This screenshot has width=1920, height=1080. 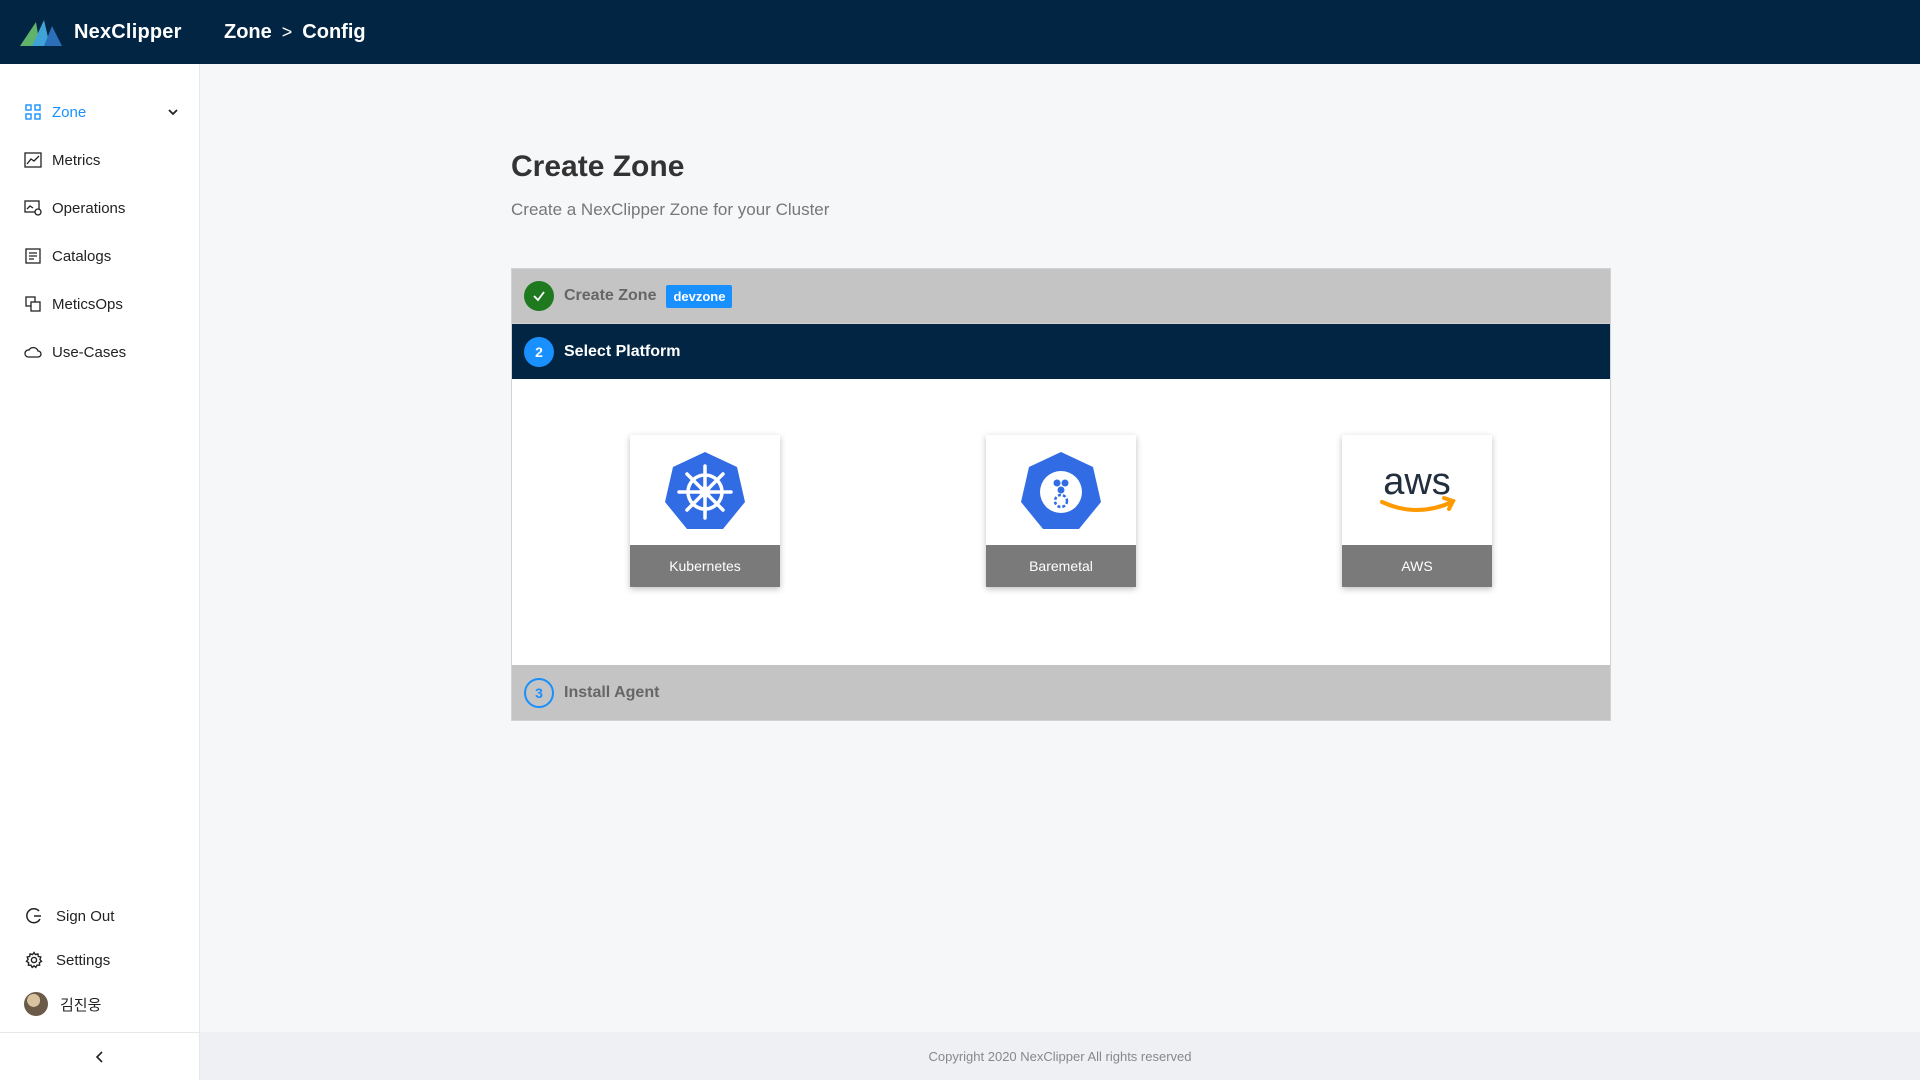 What do you see at coordinates (89, 208) in the screenshot?
I see `sidebar-item-label: Operations` at bounding box center [89, 208].